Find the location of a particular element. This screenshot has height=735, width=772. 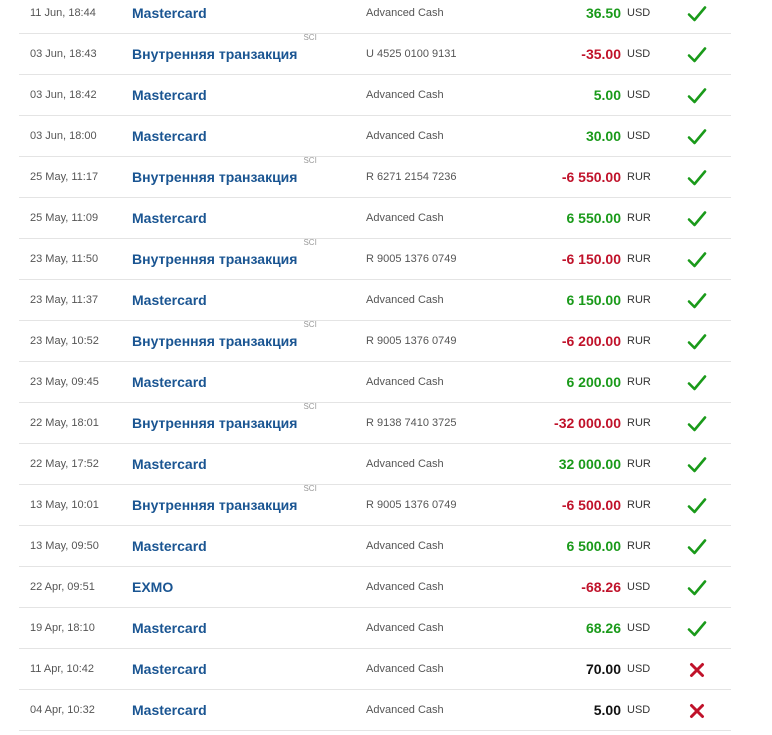

transaction-amount: -6 550.00 is located at coordinates (591, 177).